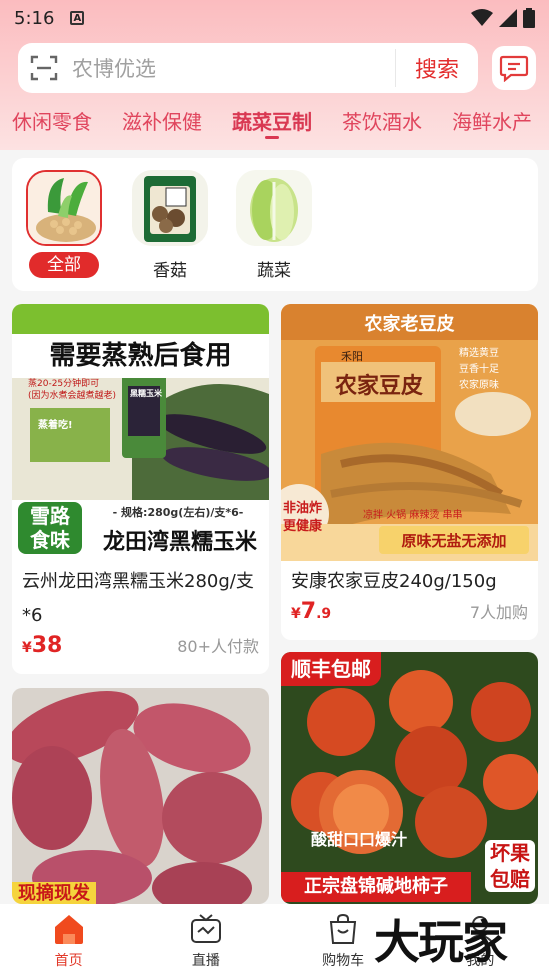 The height and width of the screenshot is (977, 549). What do you see at coordinates (68, 961) in the screenshot?
I see `nav-home-label: 首页` at bounding box center [68, 961].